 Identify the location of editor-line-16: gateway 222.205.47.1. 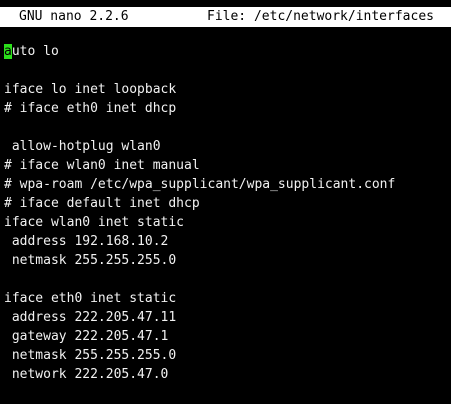
(86, 336).